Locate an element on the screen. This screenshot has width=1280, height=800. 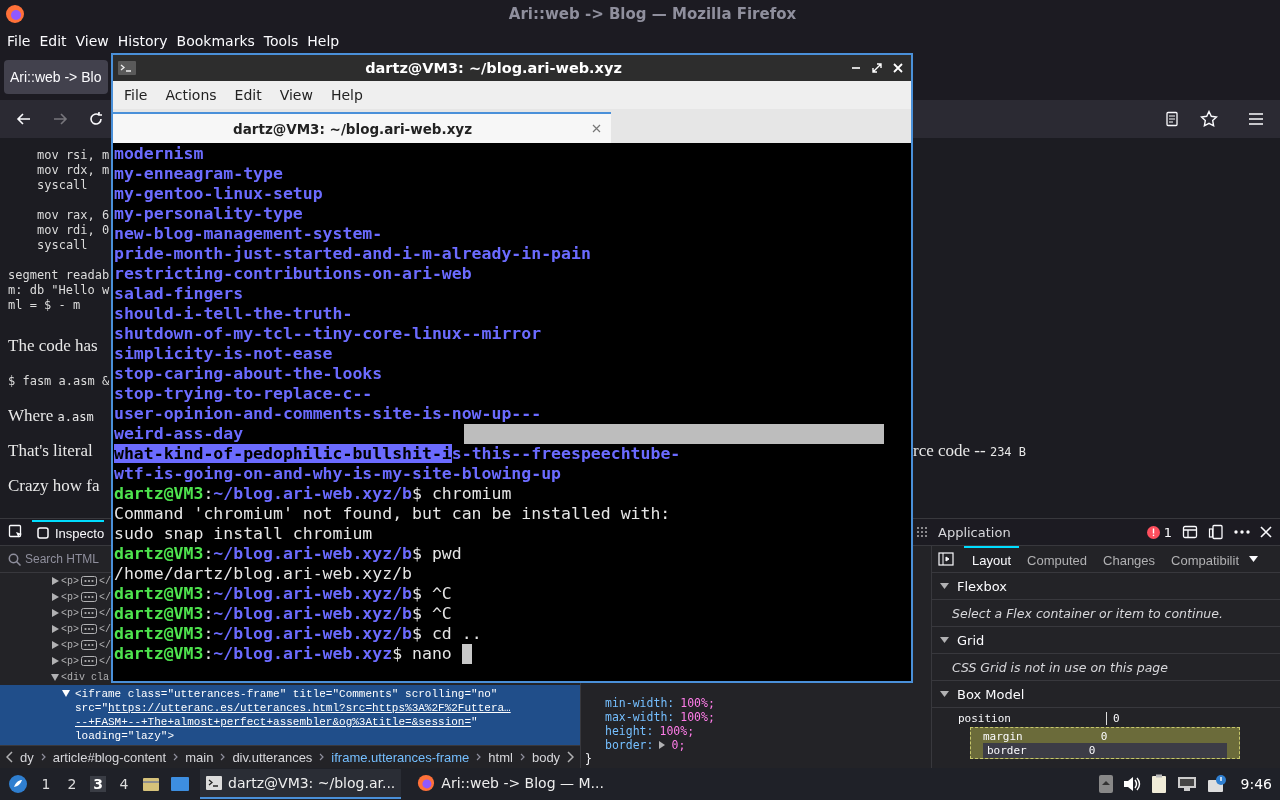
code-line: ml = $ - m is located at coordinates (44, 305).